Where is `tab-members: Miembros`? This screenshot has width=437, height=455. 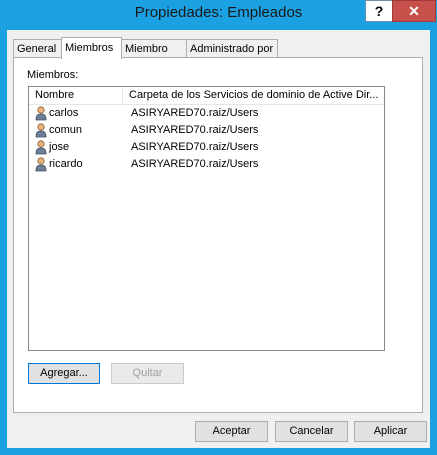 tab-members: Miembros is located at coordinates (91, 48).